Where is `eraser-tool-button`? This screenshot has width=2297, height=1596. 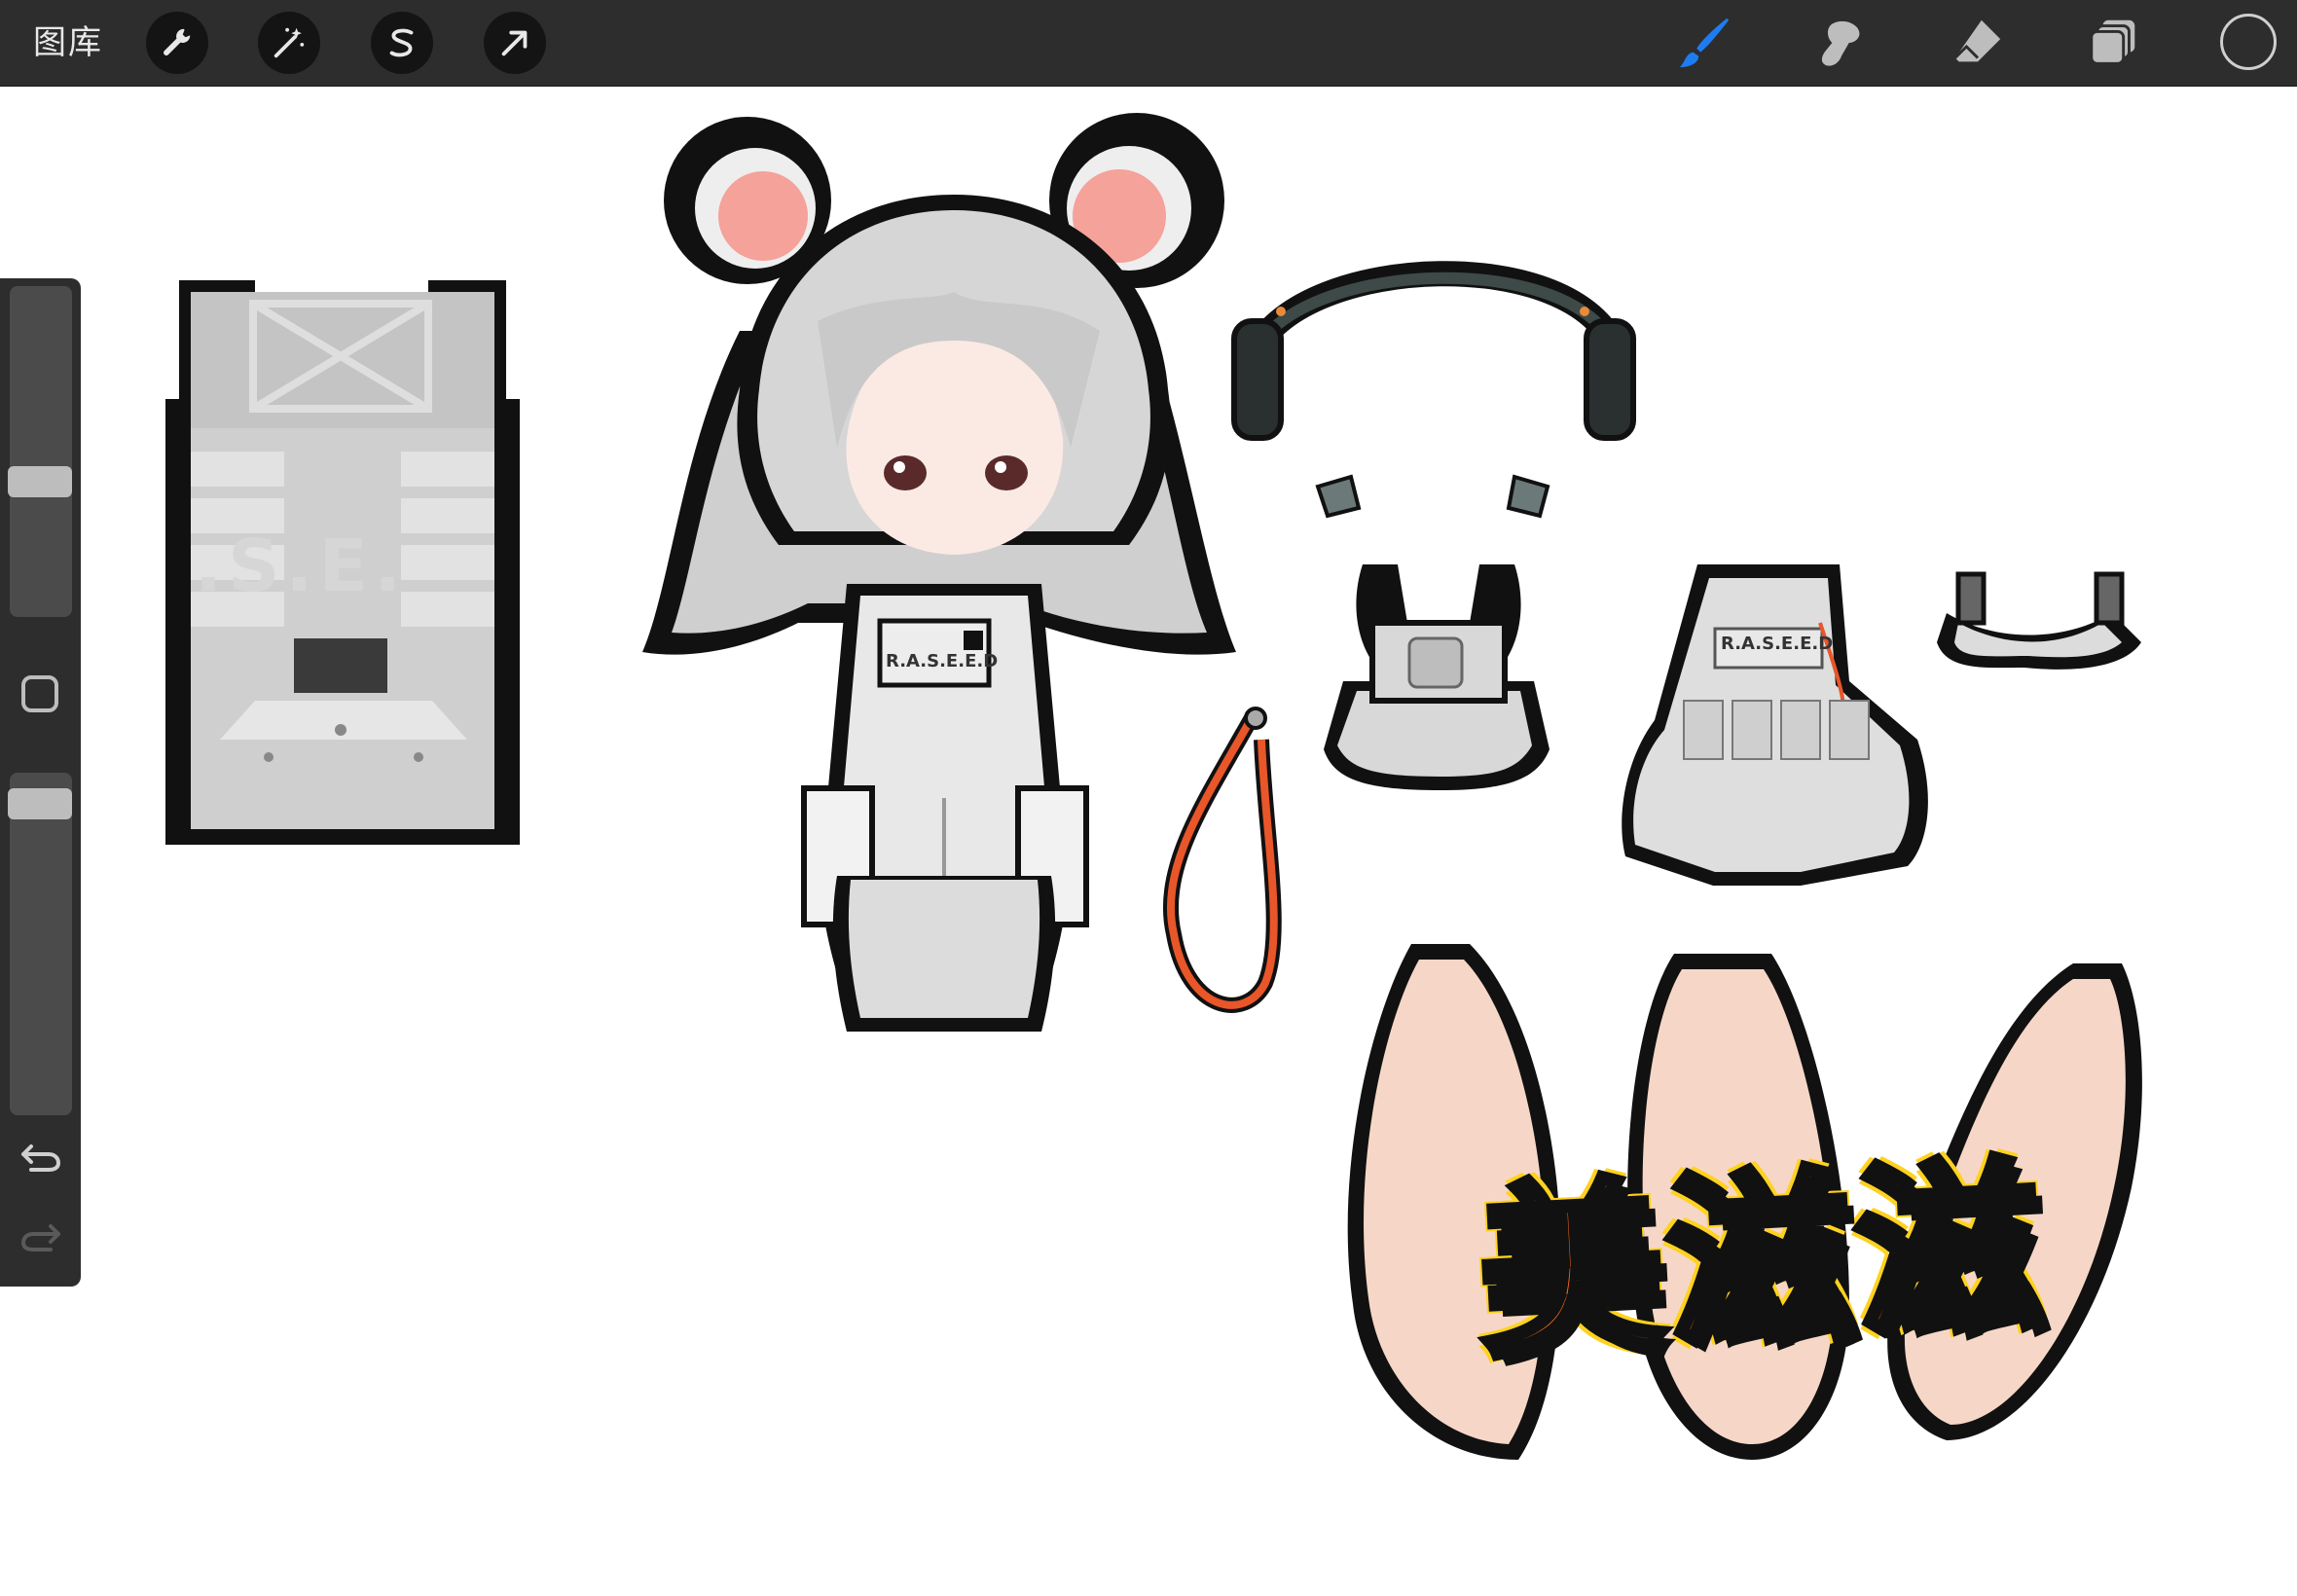
eraser-tool-button is located at coordinates (1978, 43).